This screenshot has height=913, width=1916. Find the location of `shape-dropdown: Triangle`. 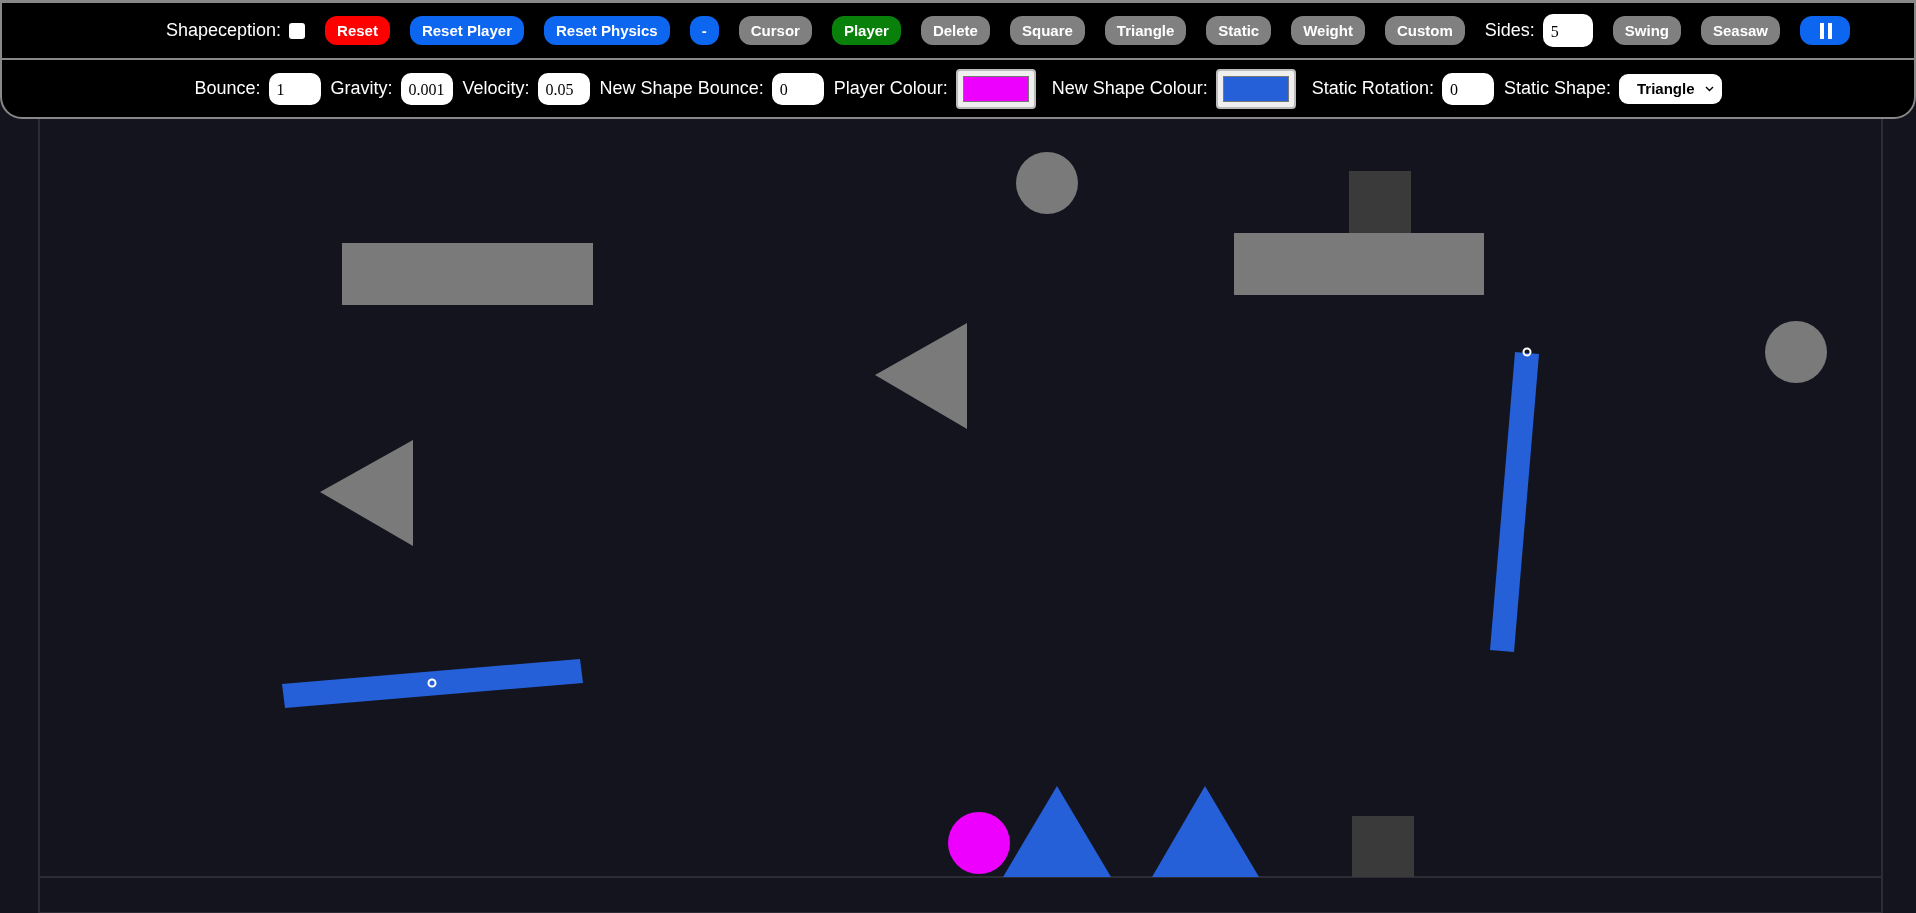

shape-dropdown: Triangle is located at coordinates (1670, 88).